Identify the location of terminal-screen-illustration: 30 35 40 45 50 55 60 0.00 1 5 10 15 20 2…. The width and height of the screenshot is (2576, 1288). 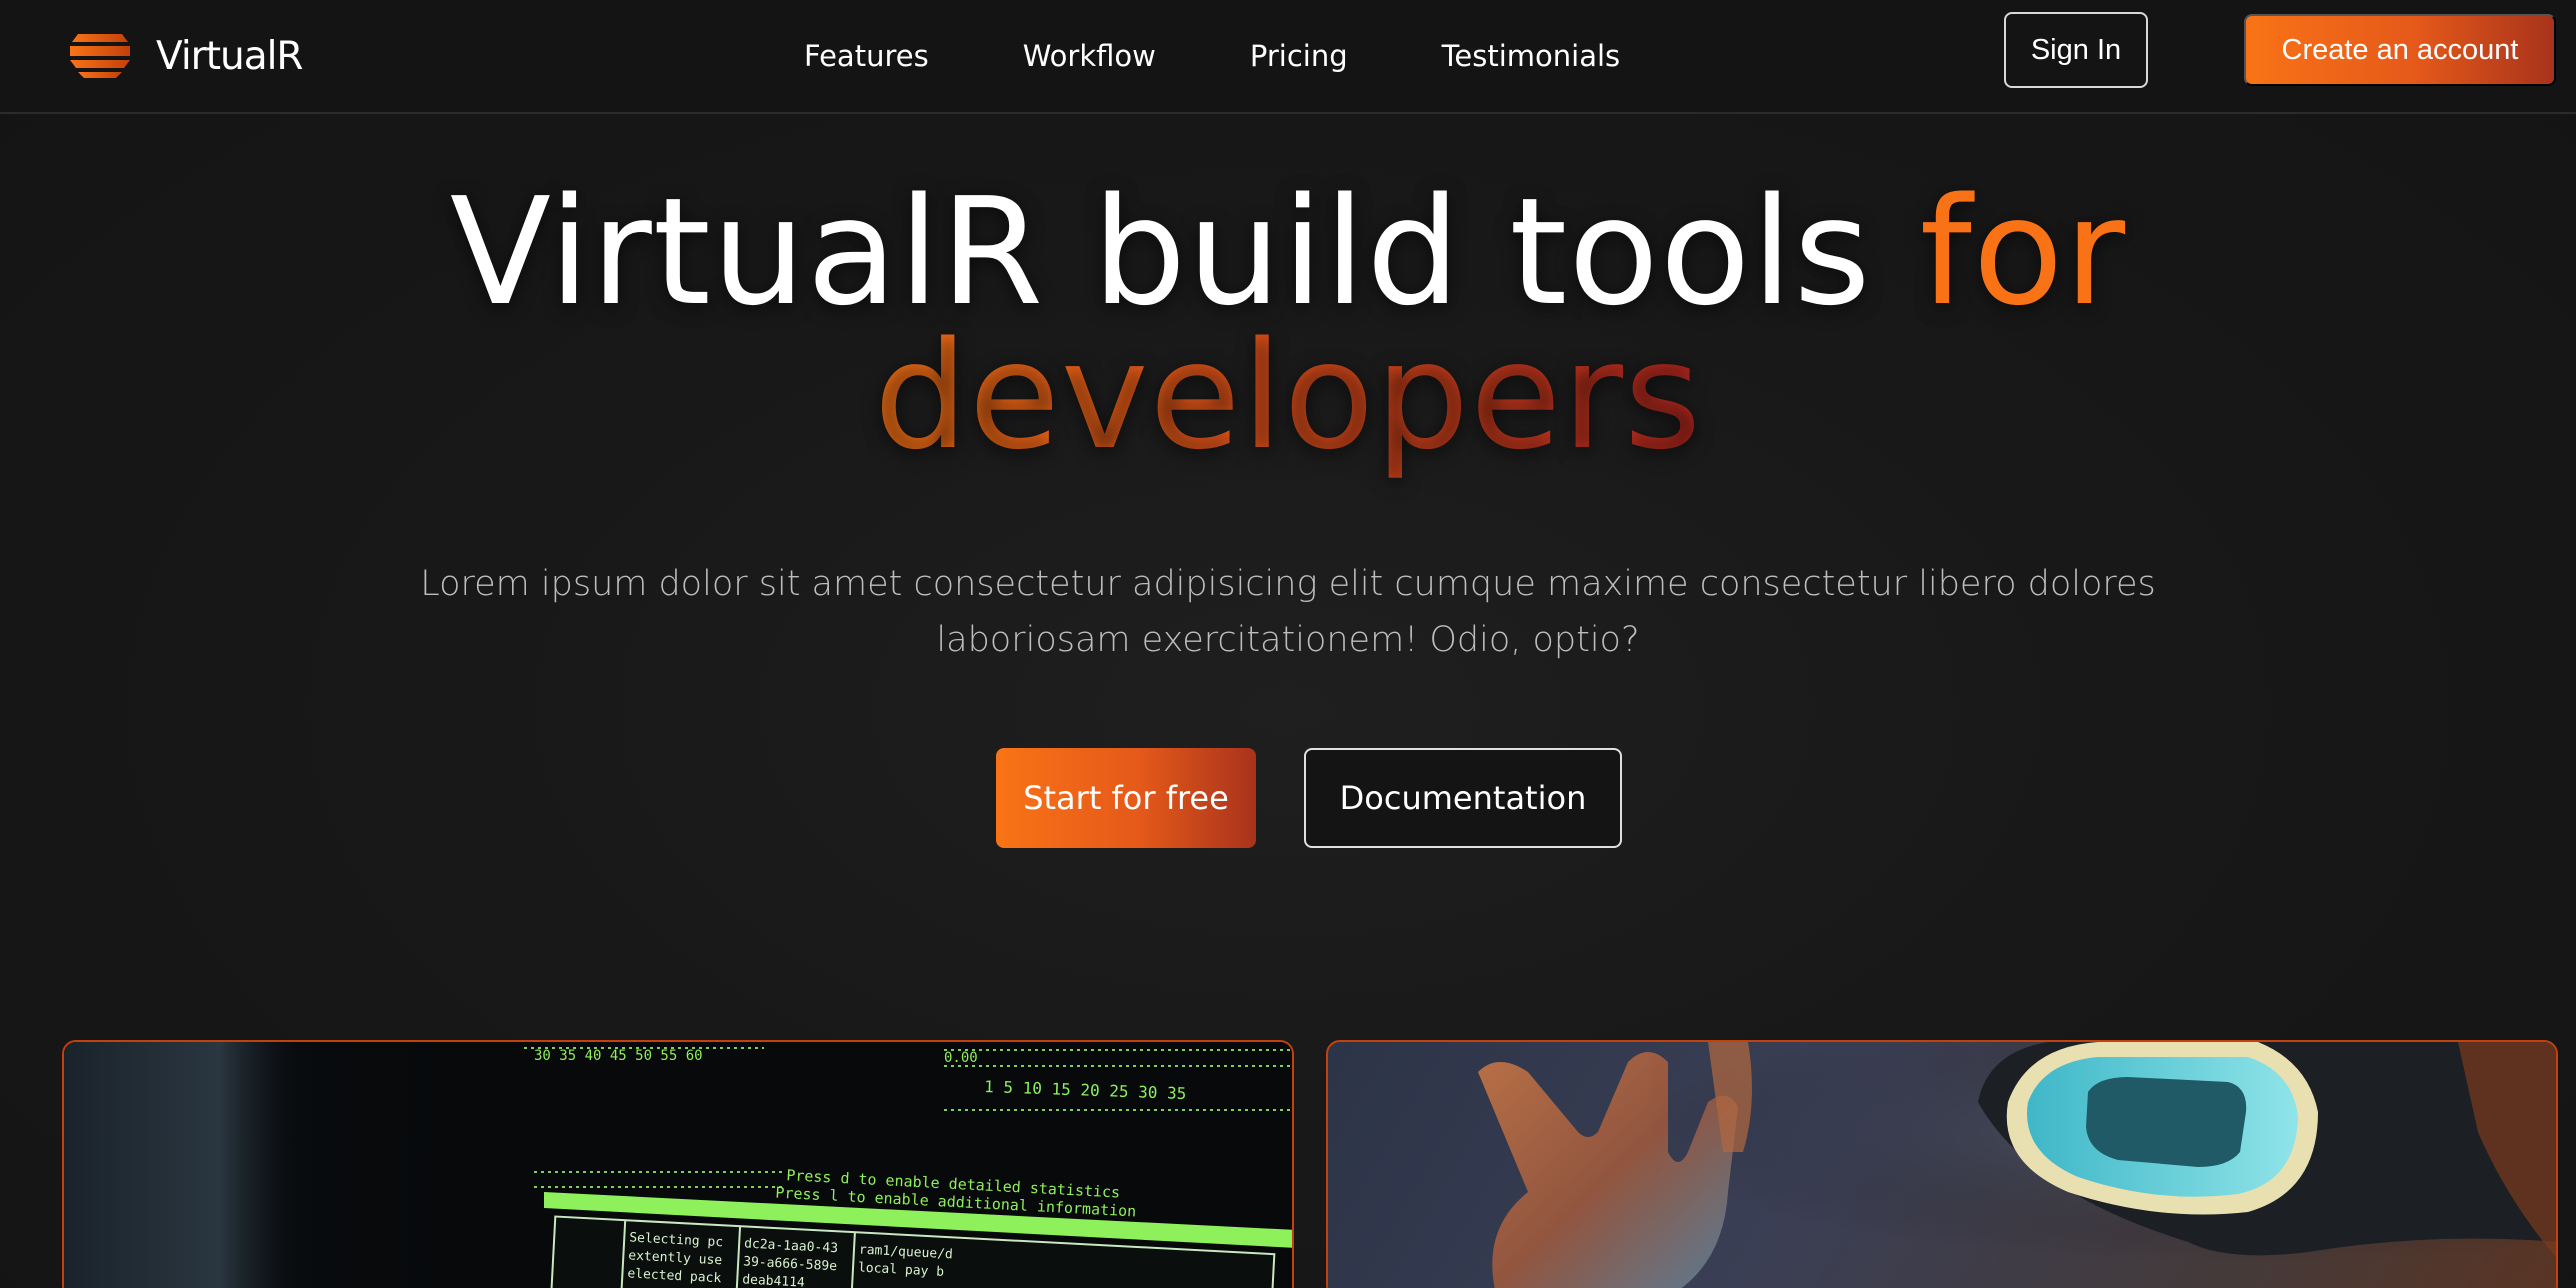
(678, 1165).